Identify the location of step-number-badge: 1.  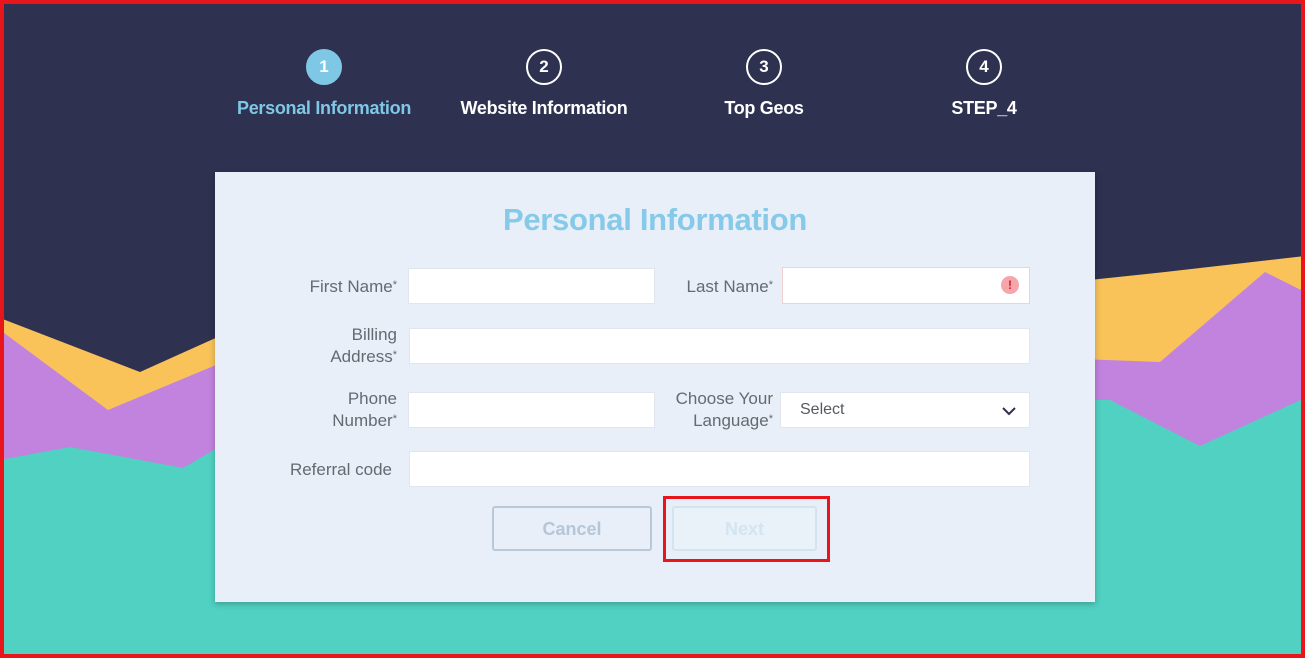
(324, 67).